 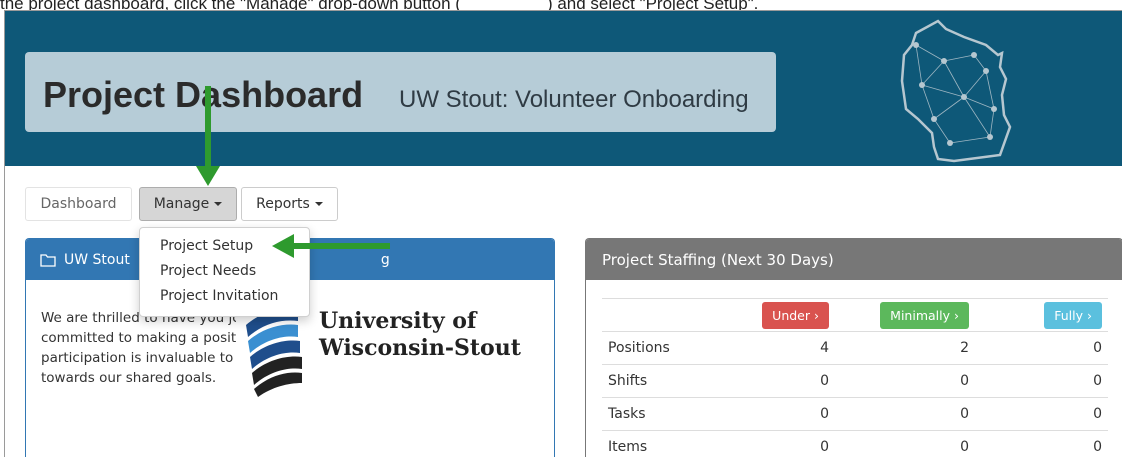 I want to click on dashboard-label: Dashboard, so click(x=78, y=204).